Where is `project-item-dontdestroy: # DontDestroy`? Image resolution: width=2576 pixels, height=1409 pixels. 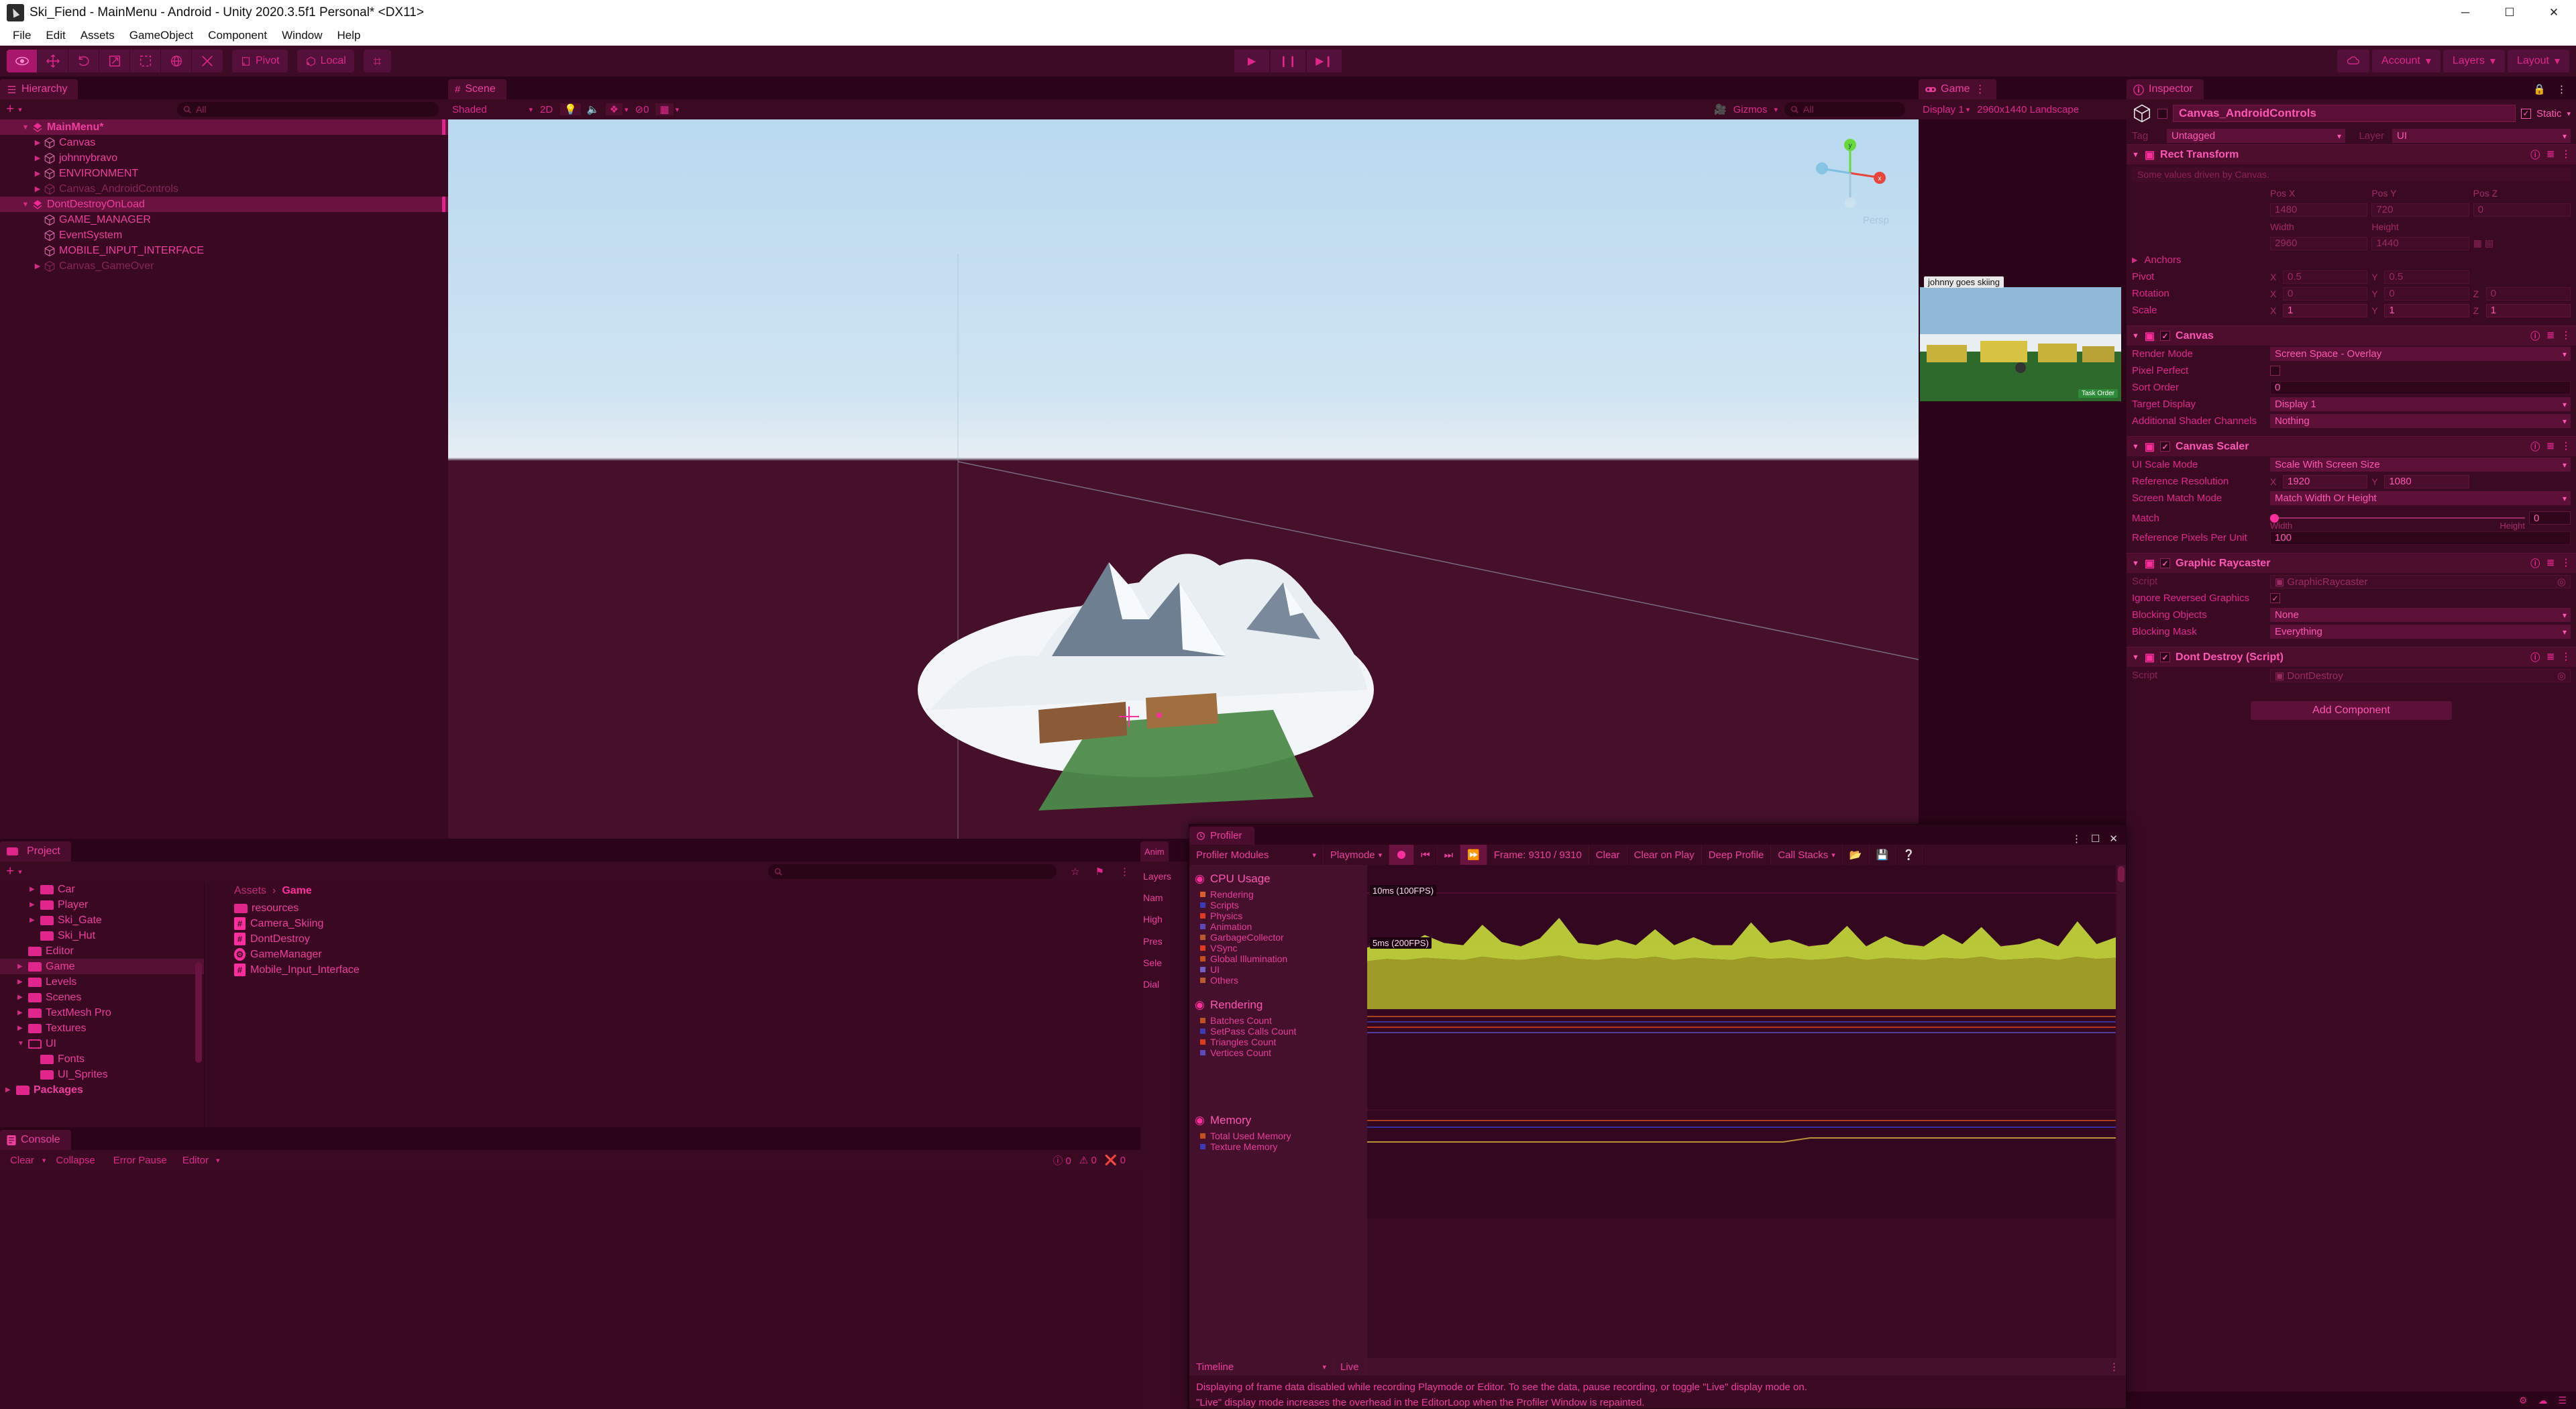
project-item-dontdestroy: # DontDestroy is located at coordinates (687, 939).